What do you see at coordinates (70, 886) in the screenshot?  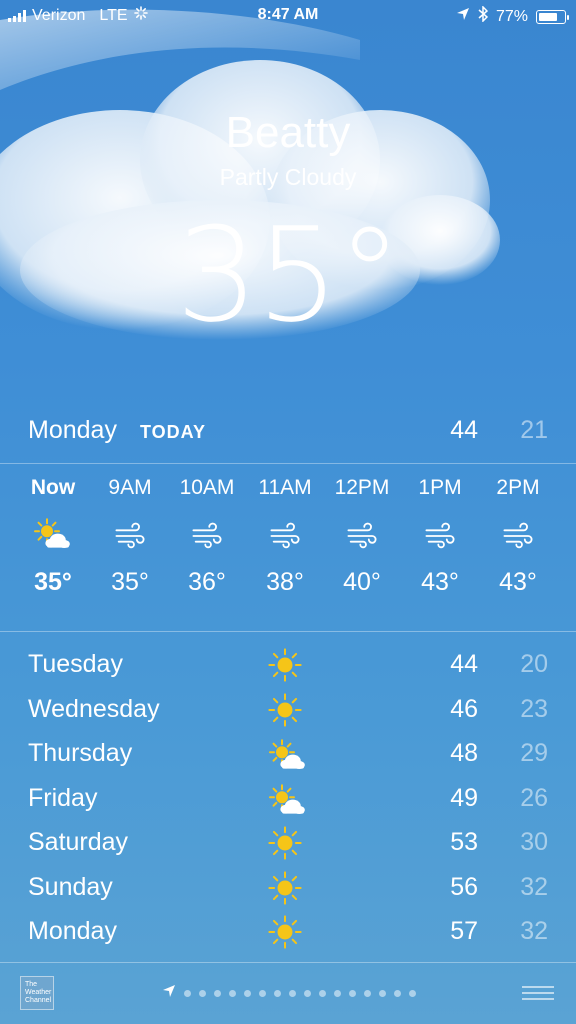 I see `day-name: Sunday` at bounding box center [70, 886].